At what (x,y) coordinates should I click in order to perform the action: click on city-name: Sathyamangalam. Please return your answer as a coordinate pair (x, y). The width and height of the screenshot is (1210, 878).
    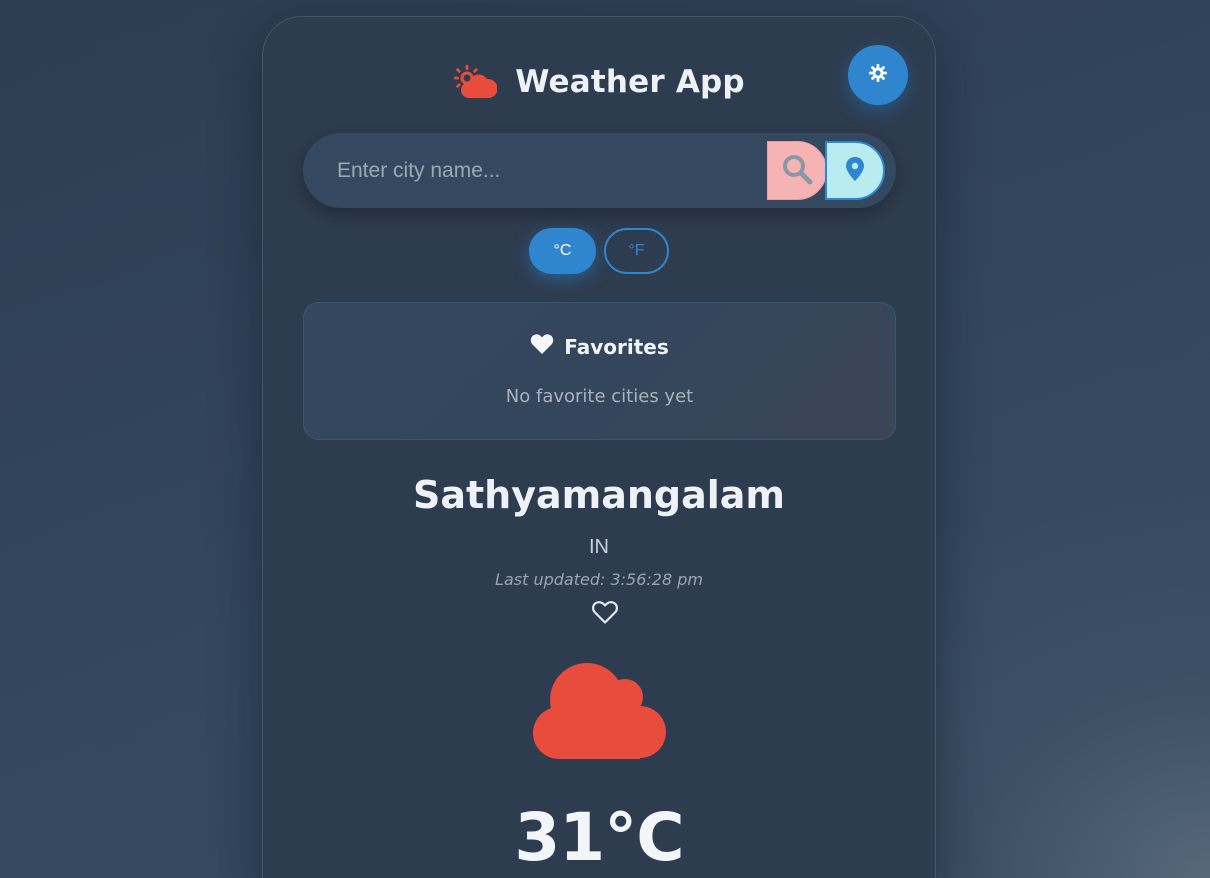
    Looking at the image, I should click on (599, 495).